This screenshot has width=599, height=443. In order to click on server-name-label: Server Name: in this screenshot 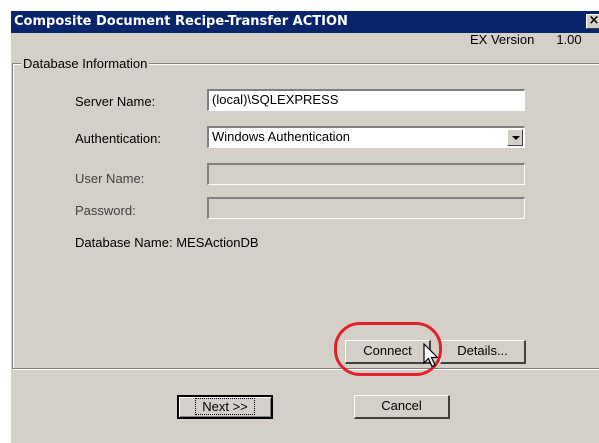, I will do `click(115, 101)`.